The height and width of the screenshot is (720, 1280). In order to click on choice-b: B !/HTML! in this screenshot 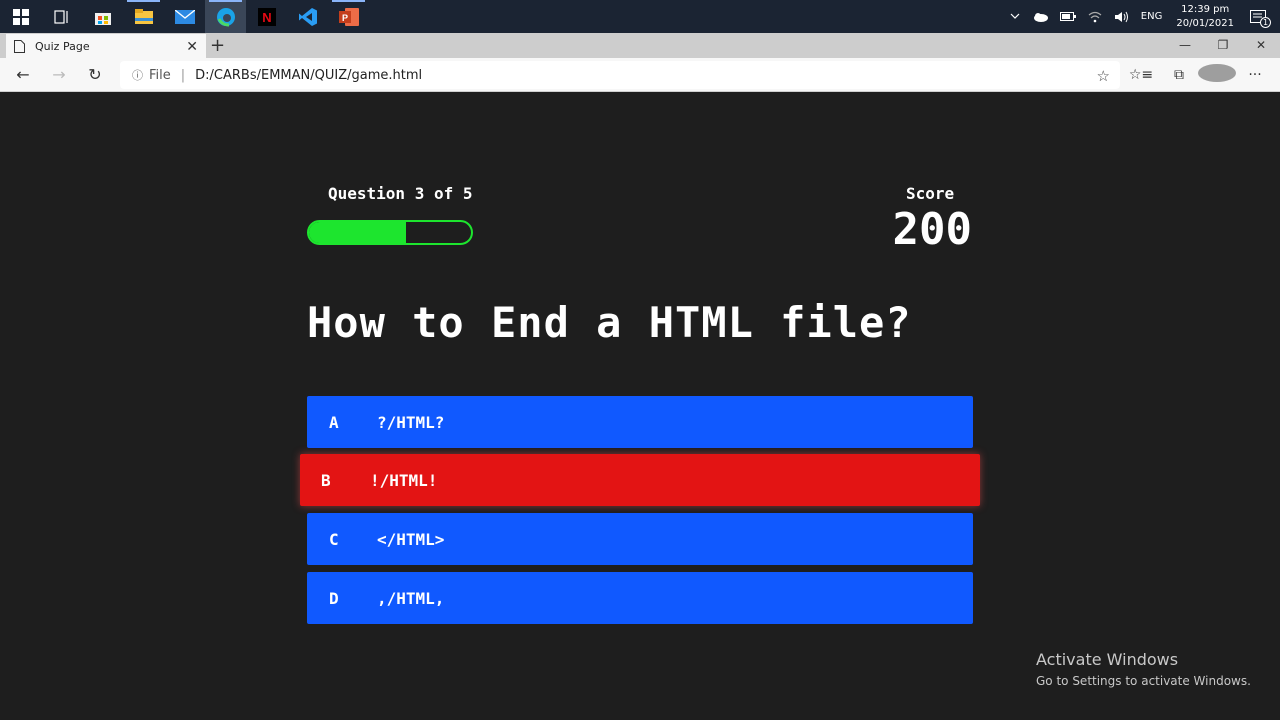, I will do `click(640, 480)`.